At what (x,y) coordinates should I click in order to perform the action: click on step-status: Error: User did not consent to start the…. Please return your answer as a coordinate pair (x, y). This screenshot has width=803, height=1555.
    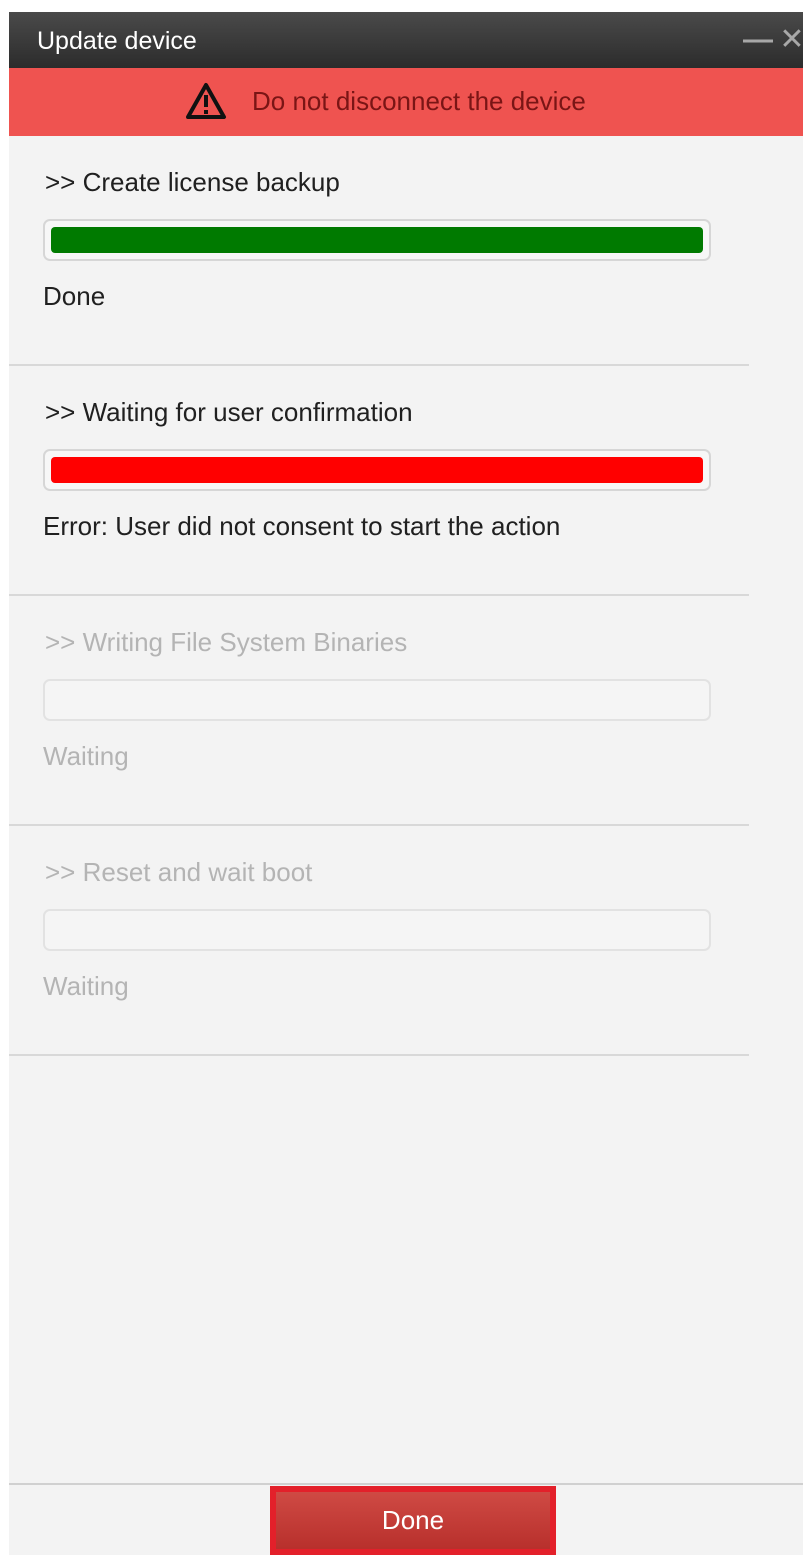
    Looking at the image, I should click on (302, 526).